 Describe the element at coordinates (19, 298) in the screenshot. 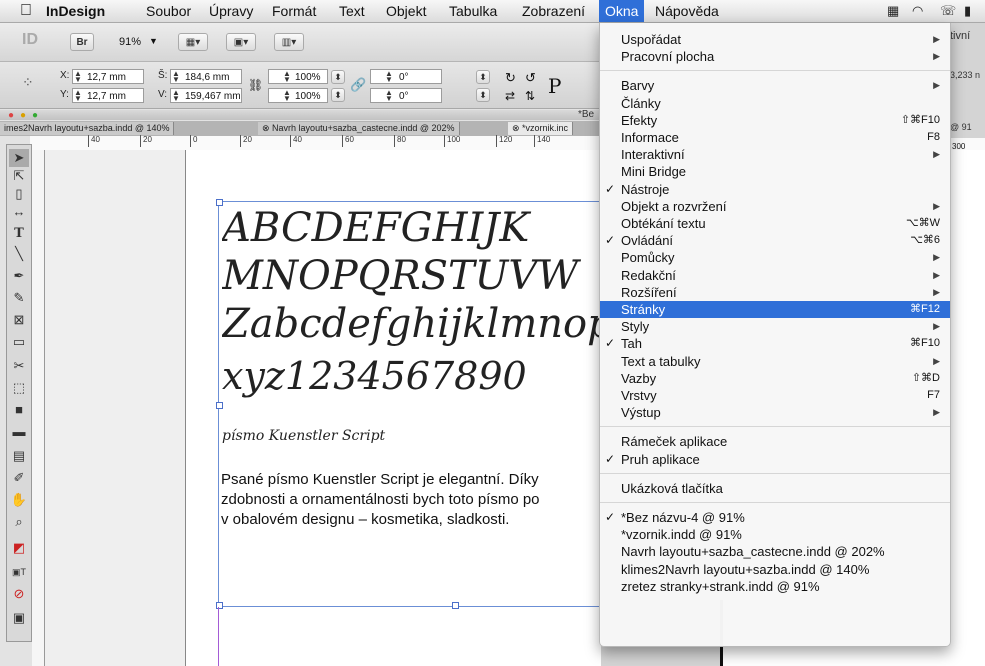

I see `pencil-tool-icon: ✎` at that location.